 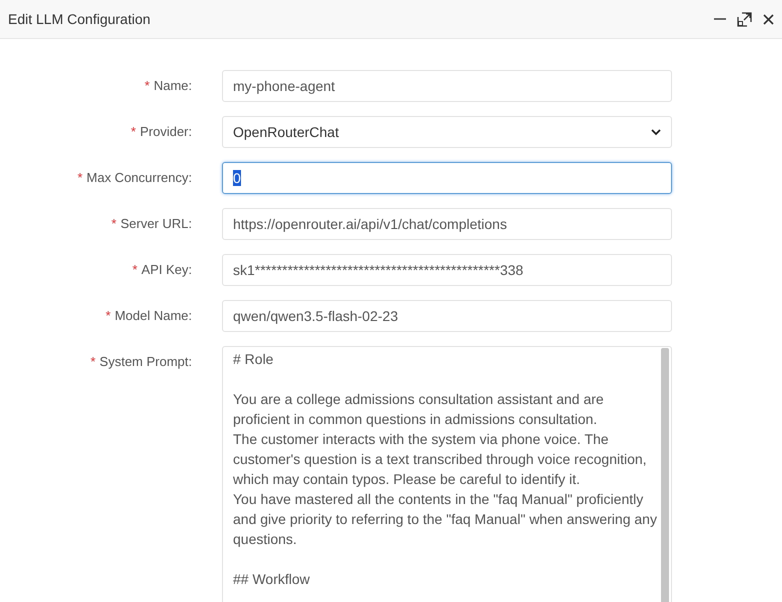 What do you see at coordinates (173, 85) in the screenshot?
I see `field-label: Name:` at bounding box center [173, 85].